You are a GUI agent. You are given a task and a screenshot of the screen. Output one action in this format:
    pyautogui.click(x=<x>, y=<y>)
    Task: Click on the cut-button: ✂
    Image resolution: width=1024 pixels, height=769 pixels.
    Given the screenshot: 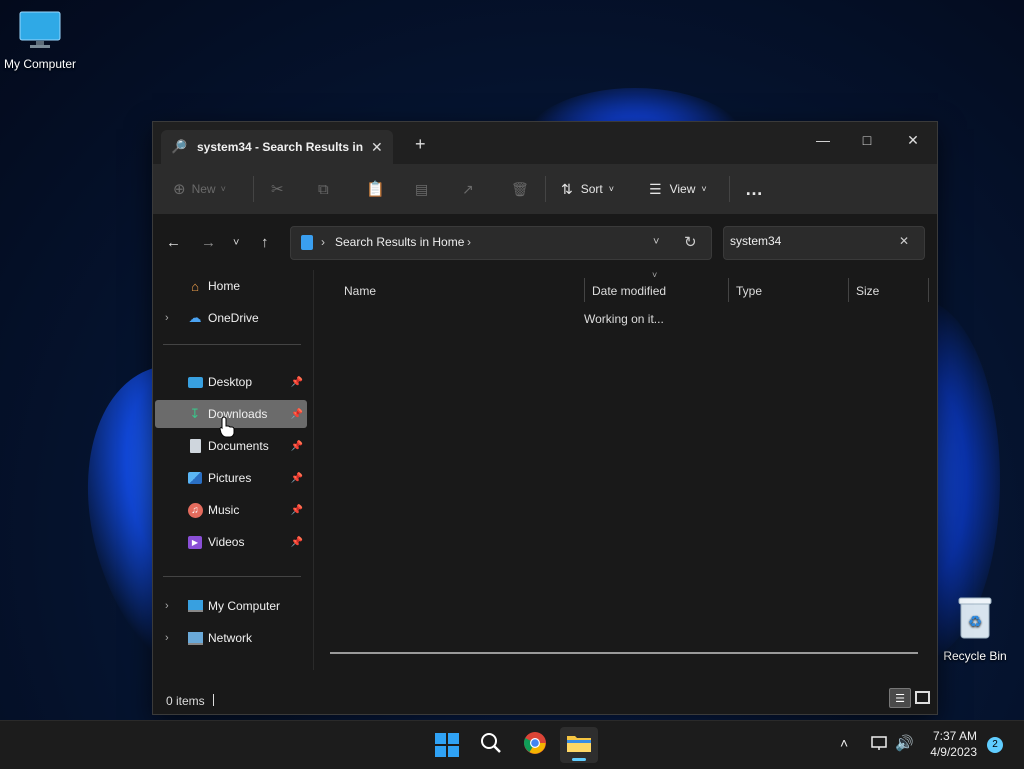 What is the action you would take?
    pyautogui.click(x=277, y=189)
    